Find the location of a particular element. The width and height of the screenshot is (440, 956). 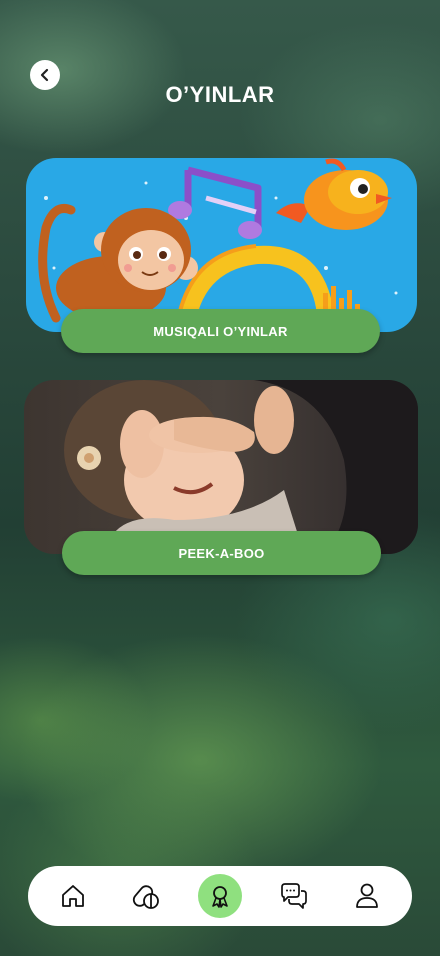

nav-achievements is located at coordinates (219, 896).